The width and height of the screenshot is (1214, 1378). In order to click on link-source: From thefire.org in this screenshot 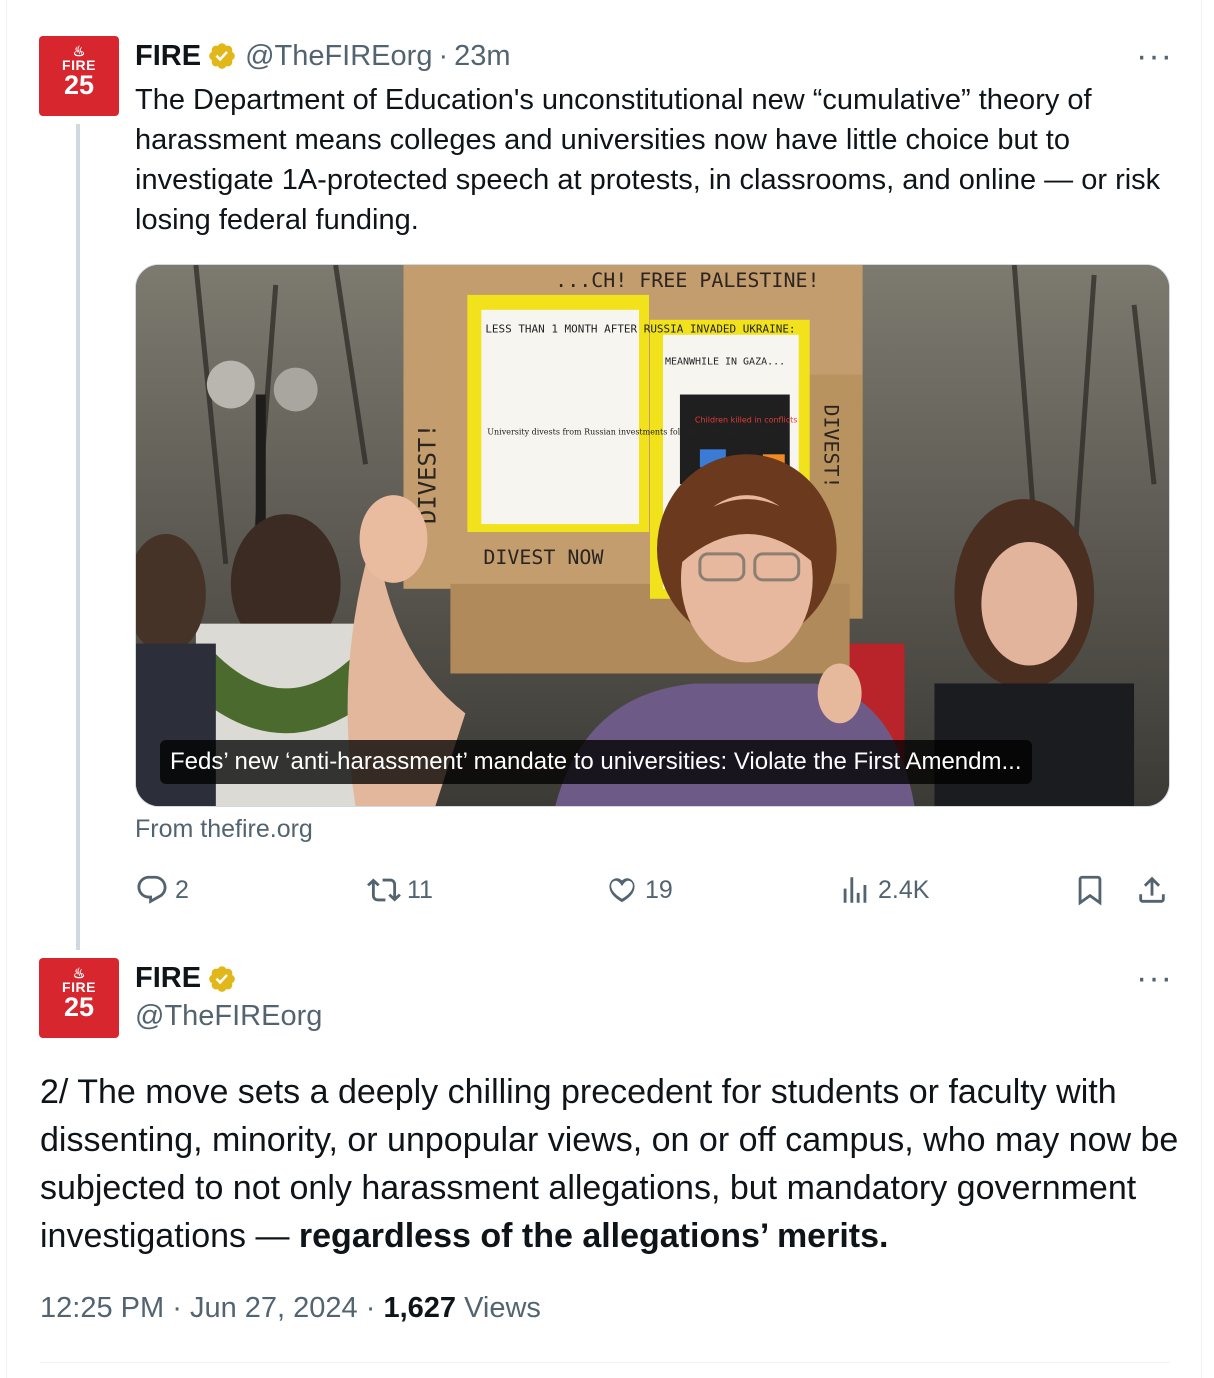, I will do `click(224, 829)`.